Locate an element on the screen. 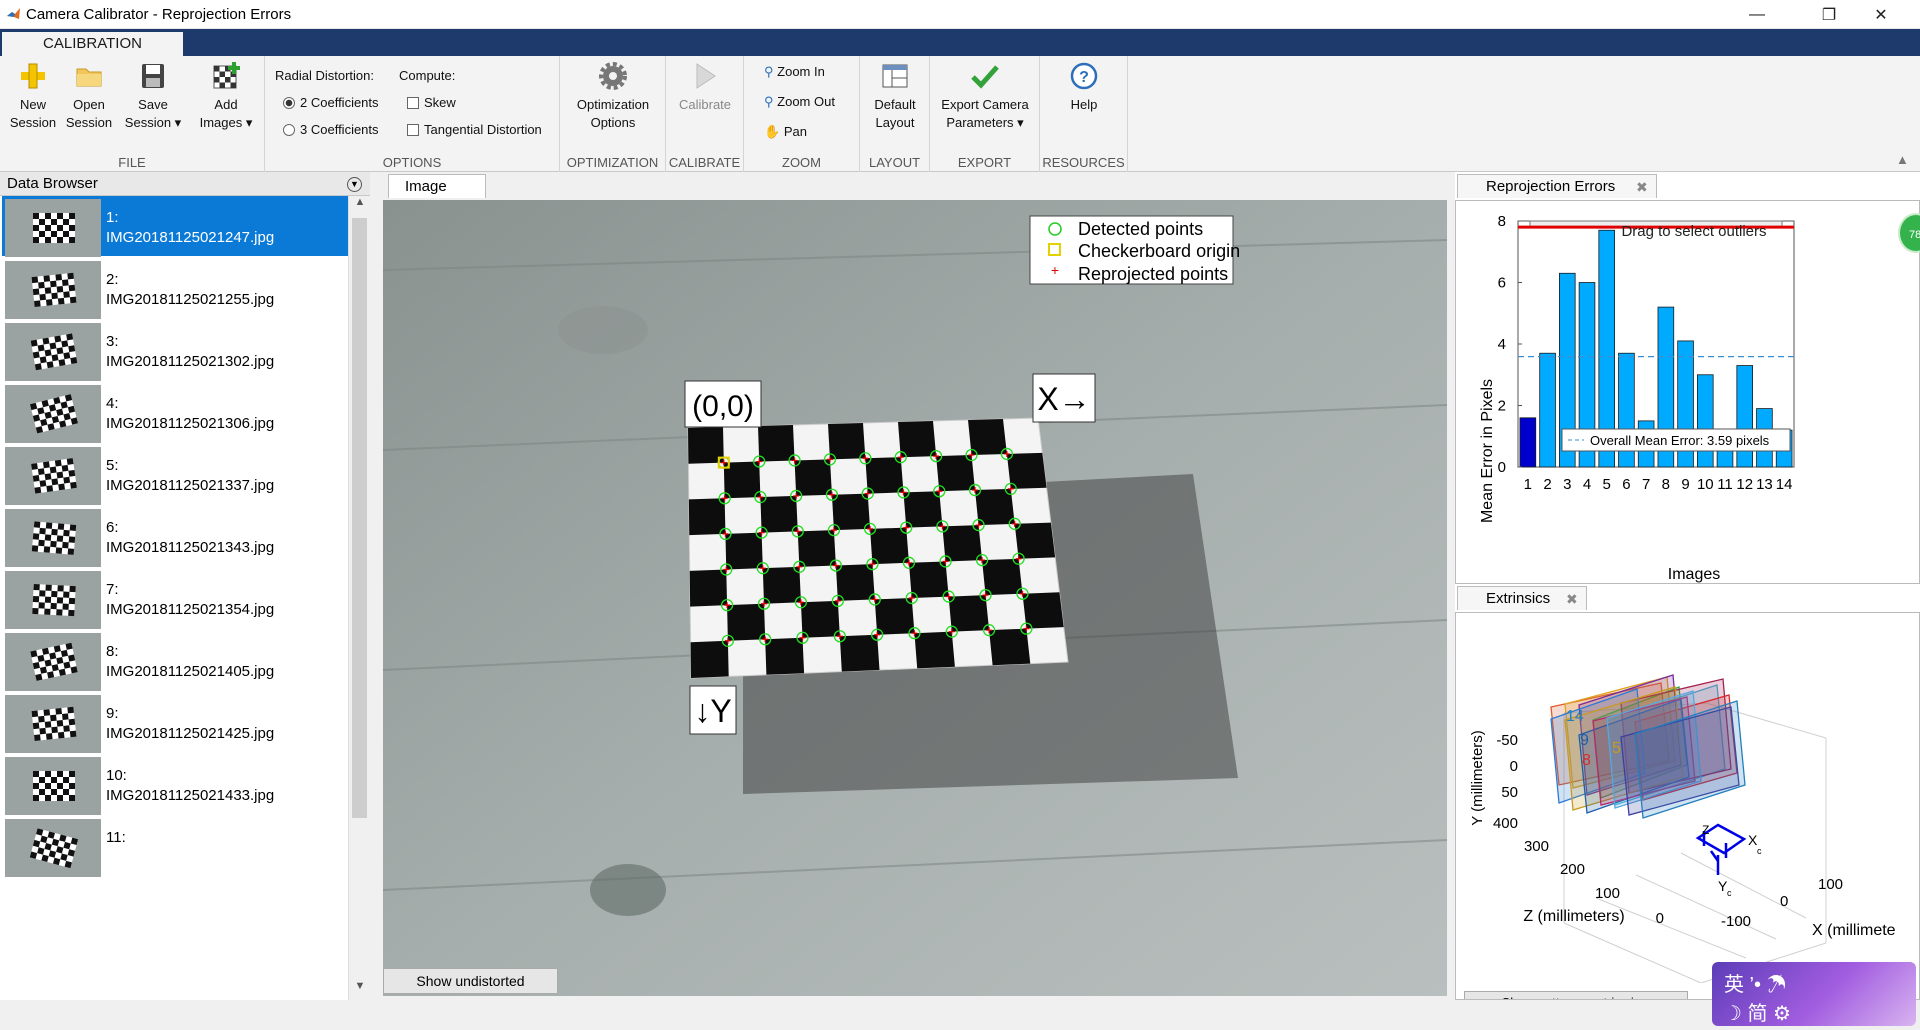  radio-2-coefficients: 2 Coefficients is located at coordinates (331, 102).